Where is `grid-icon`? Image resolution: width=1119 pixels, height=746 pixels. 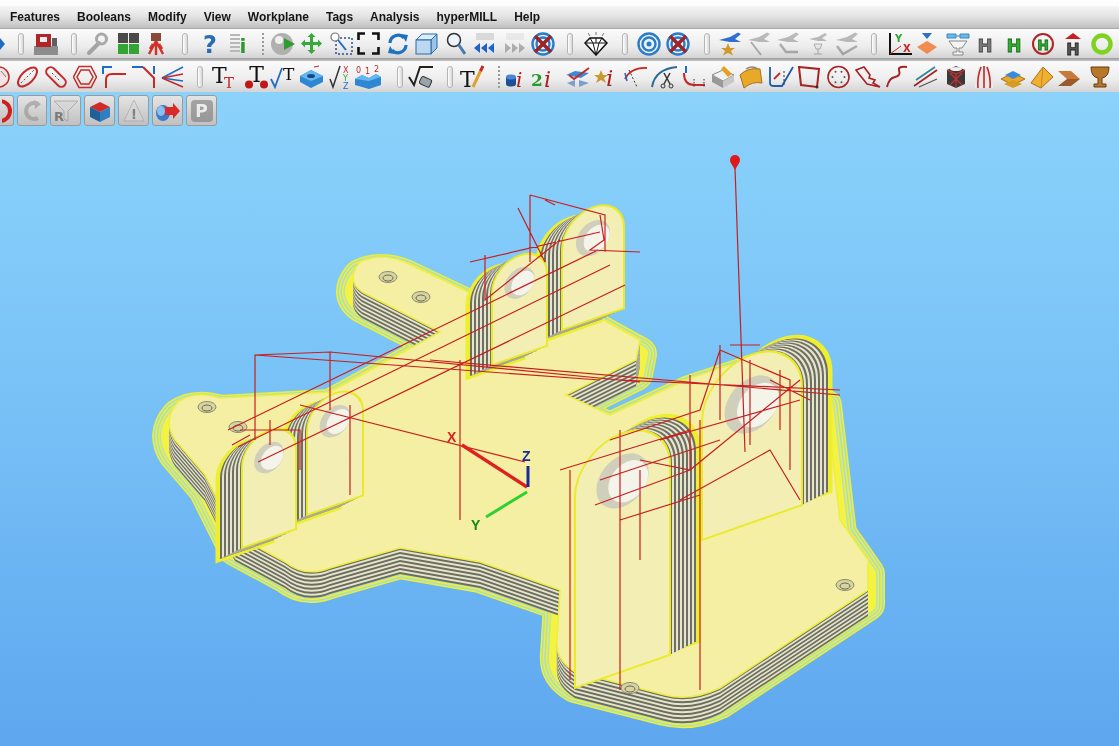 grid-icon is located at coordinates (128, 43).